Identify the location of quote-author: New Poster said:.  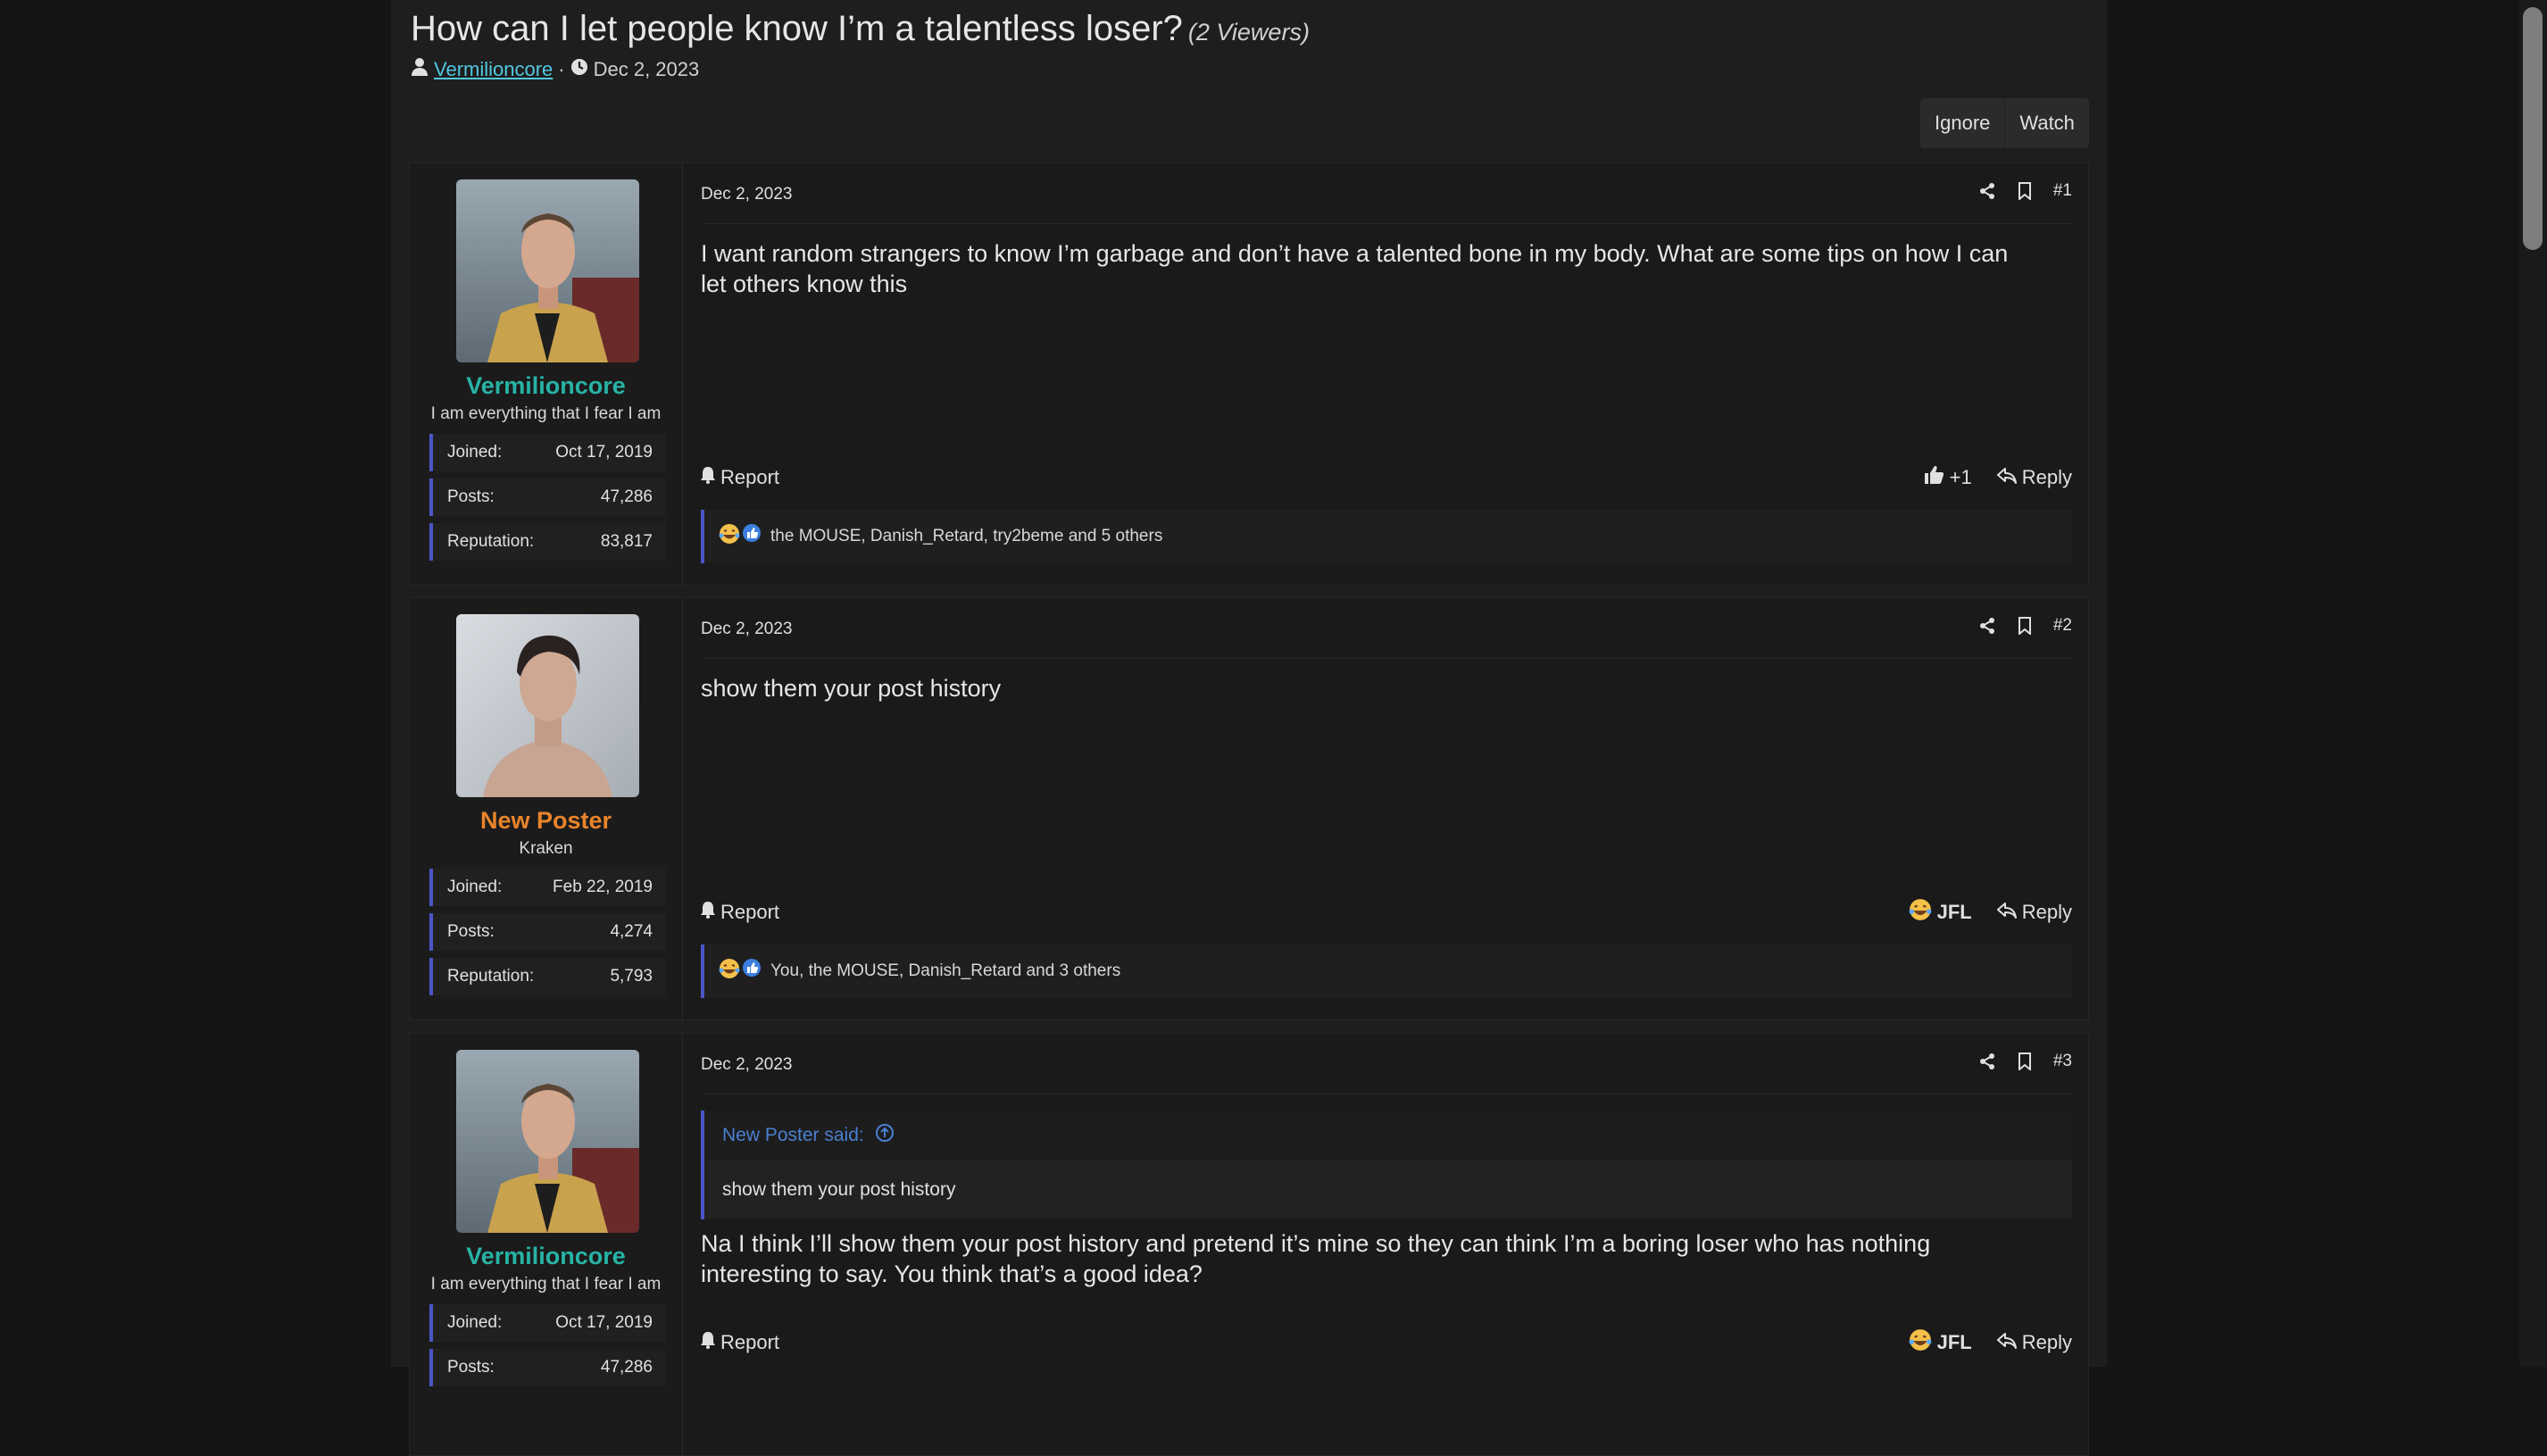
(793, 1136).